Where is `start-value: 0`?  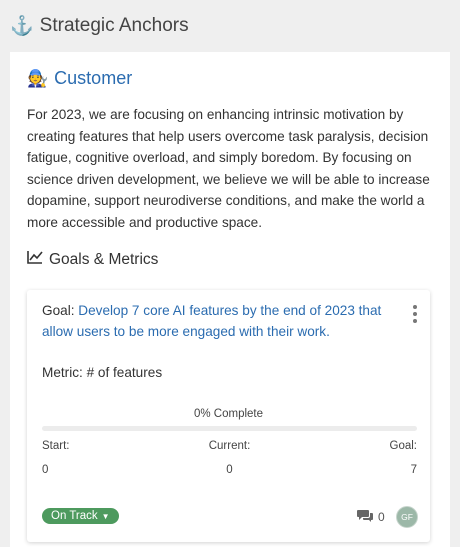 start-value: 0 is located at coordinates (45, 470).